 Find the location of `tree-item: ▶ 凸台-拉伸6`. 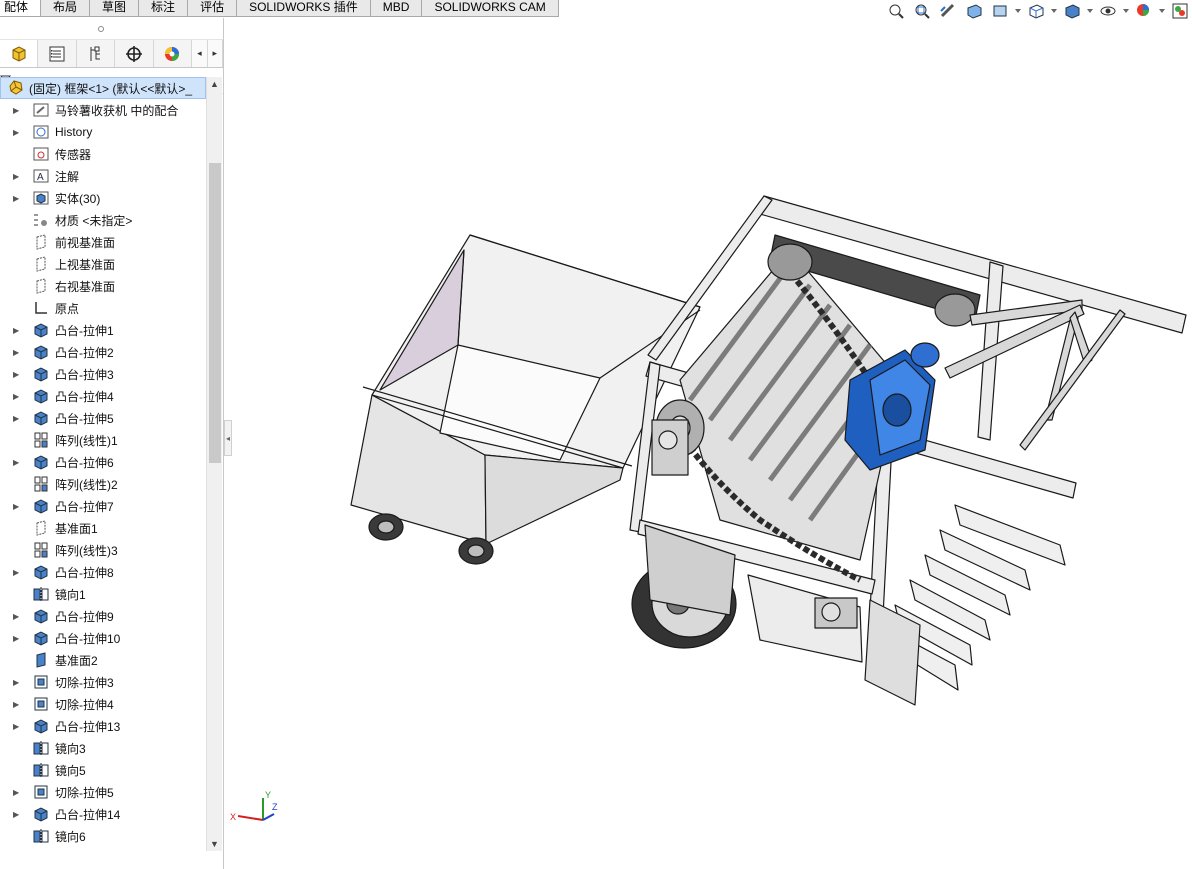

tree-item: ▶ 凸台-拉伸6 is located at coordinates (103, 462).